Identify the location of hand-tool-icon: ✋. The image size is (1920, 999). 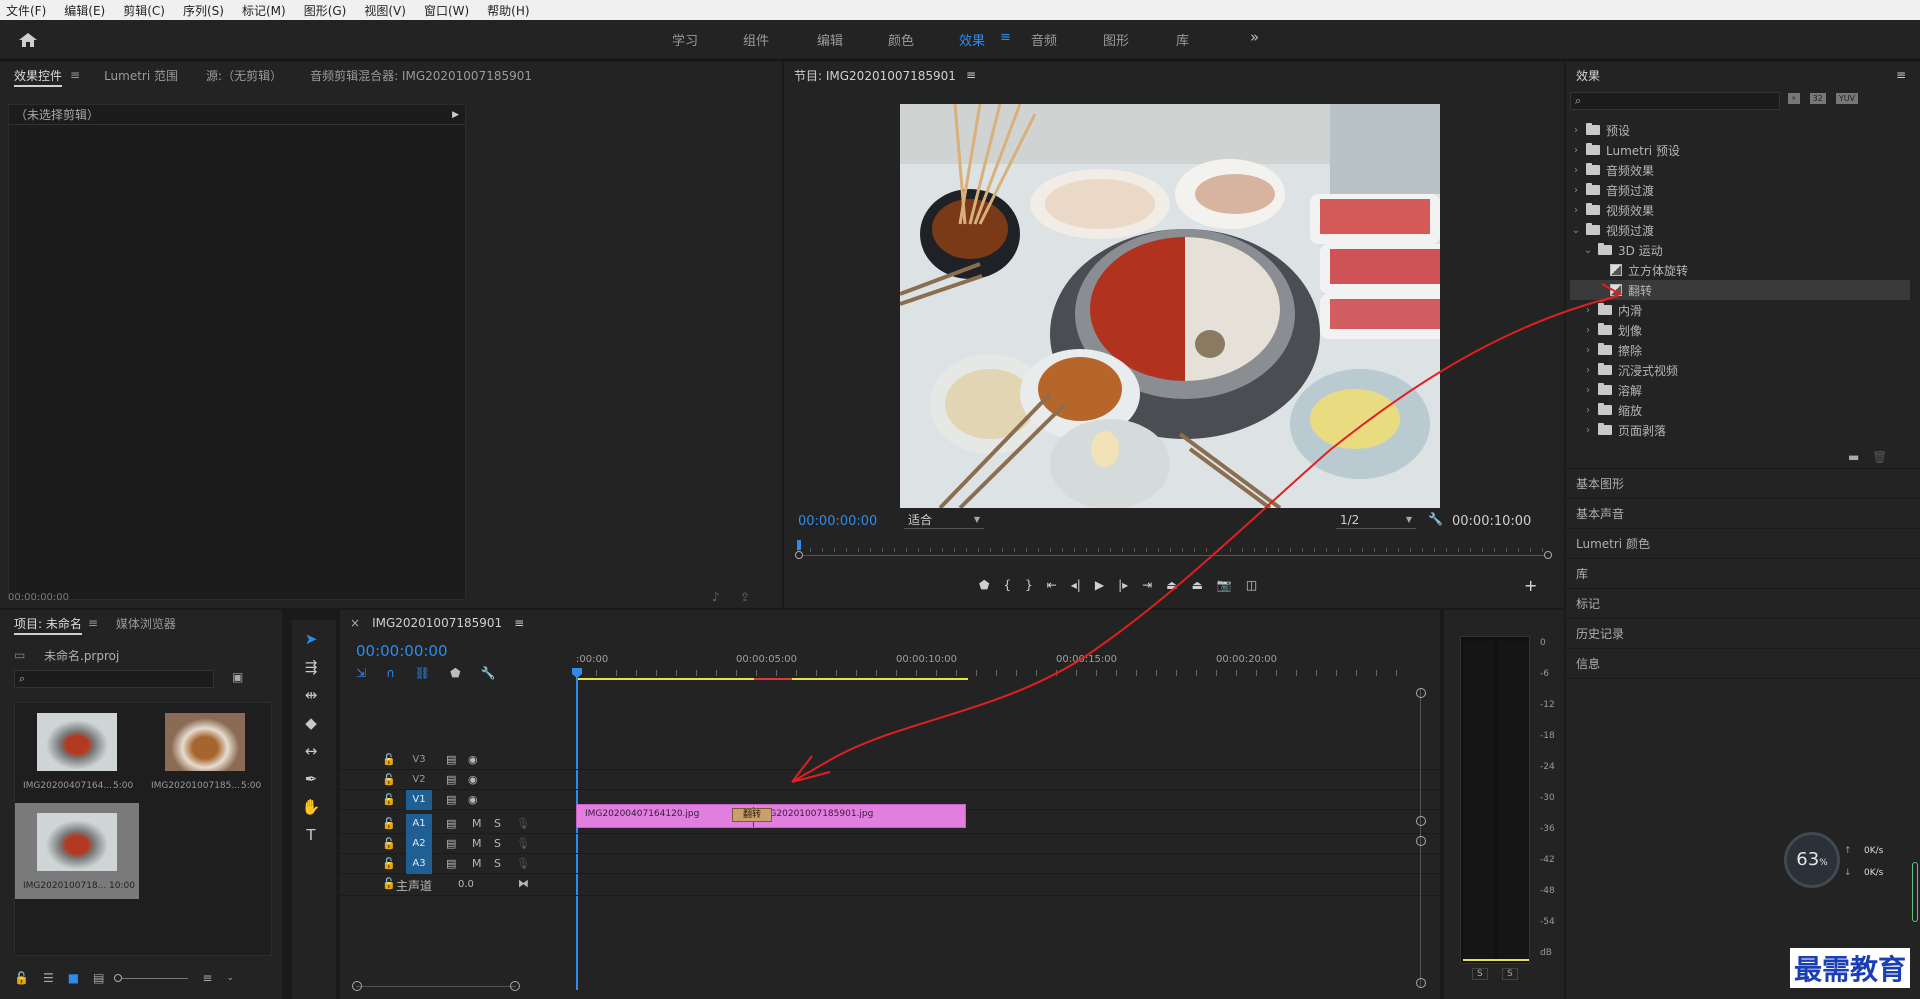
(311, 807).